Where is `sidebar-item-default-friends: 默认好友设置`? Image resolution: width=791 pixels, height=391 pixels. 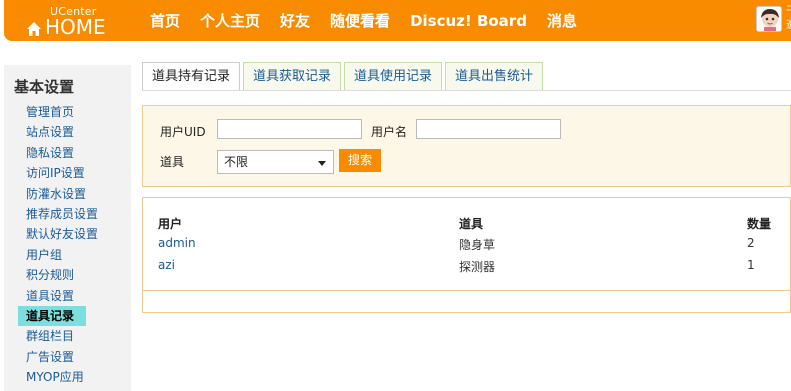 sidebar-item-default-friends: 默认好友设置 is located at coordinates (58, 234).